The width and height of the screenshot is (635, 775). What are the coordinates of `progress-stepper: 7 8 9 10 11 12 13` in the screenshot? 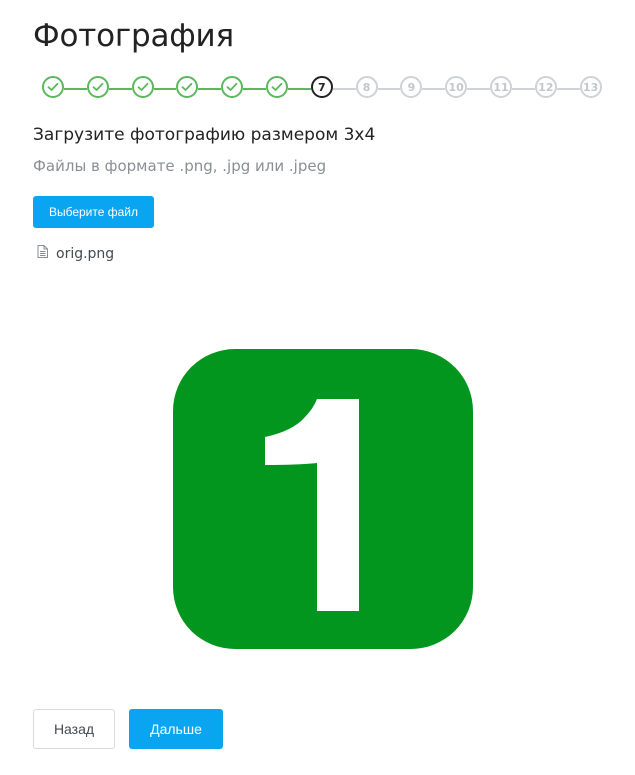 It's located at (322, 89).